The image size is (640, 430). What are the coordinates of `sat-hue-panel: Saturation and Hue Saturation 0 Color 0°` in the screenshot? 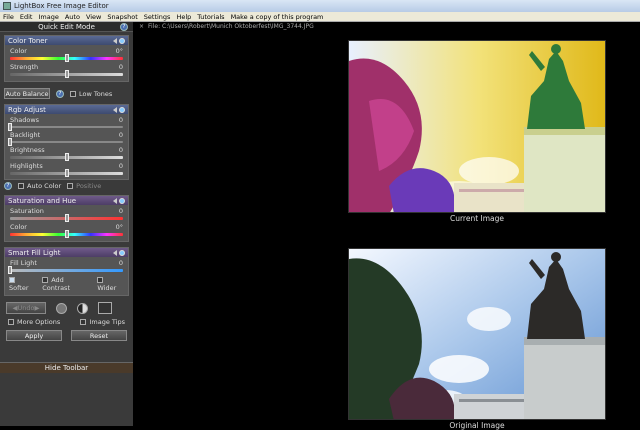 It's located at (66, 218).